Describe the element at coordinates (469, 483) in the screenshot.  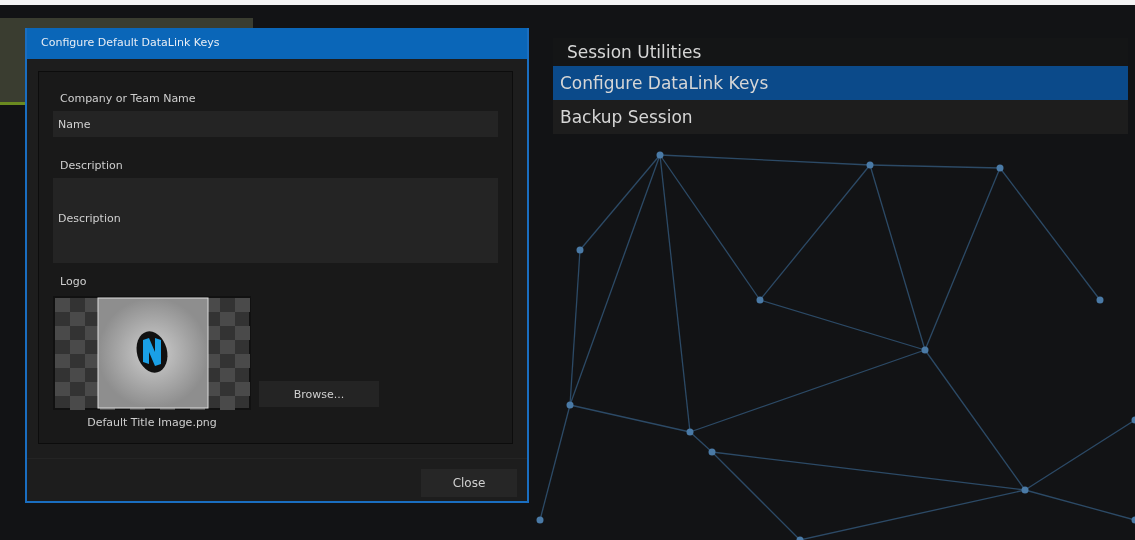
I see `close-button: Close` at that location.